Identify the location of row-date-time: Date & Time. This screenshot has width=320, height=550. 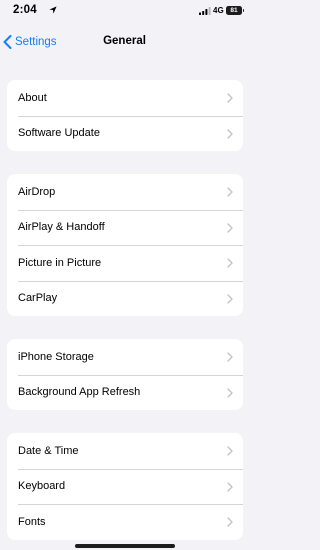
(125, 451).